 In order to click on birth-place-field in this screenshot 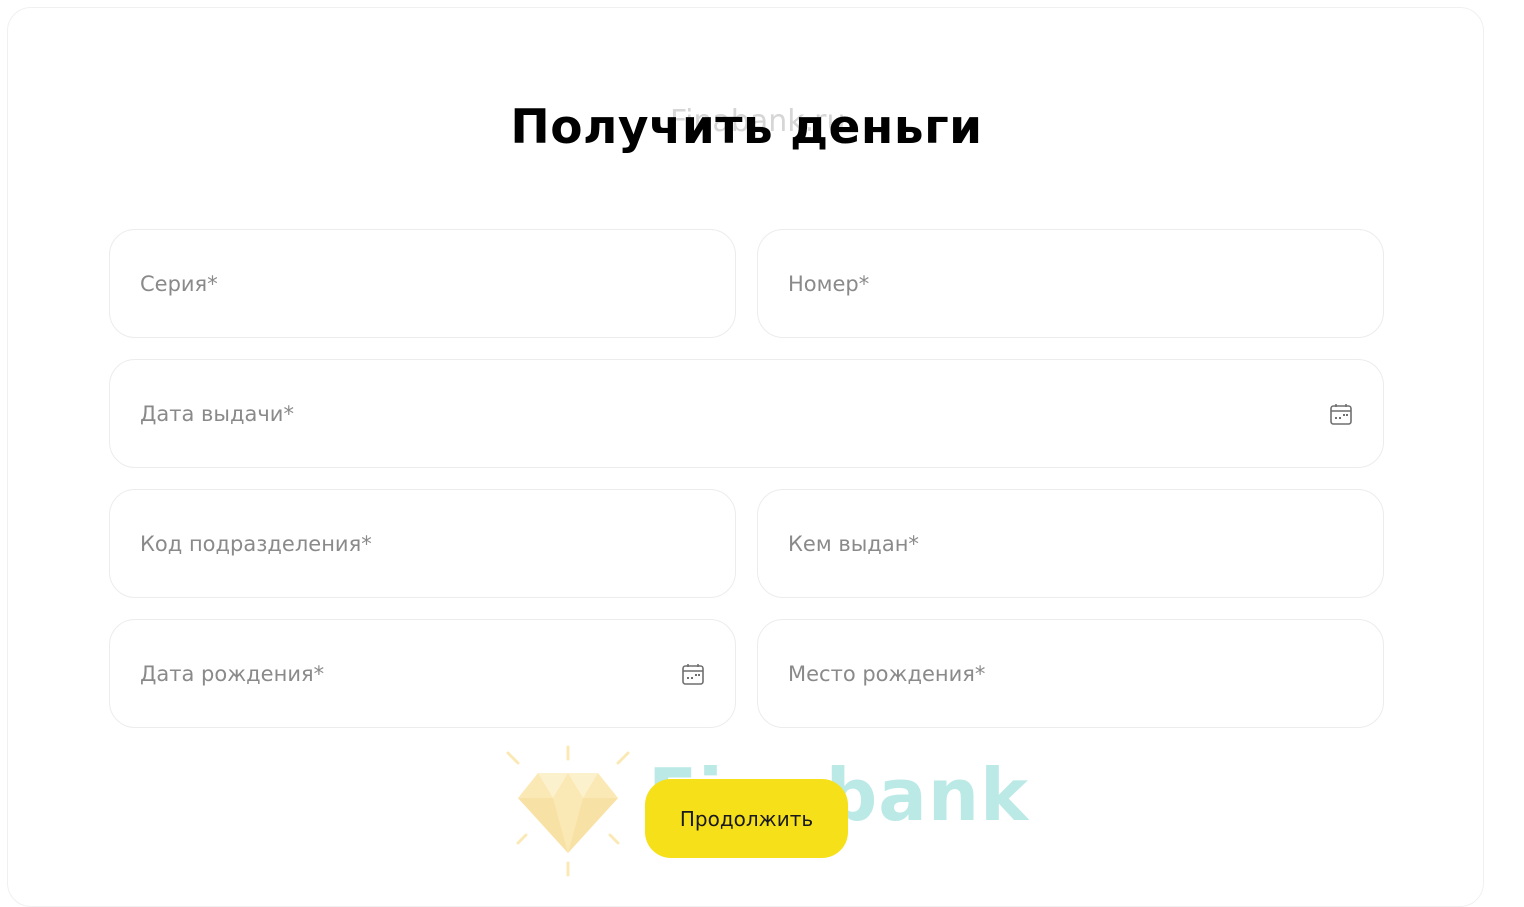, I will do `click(1070, 673)`.